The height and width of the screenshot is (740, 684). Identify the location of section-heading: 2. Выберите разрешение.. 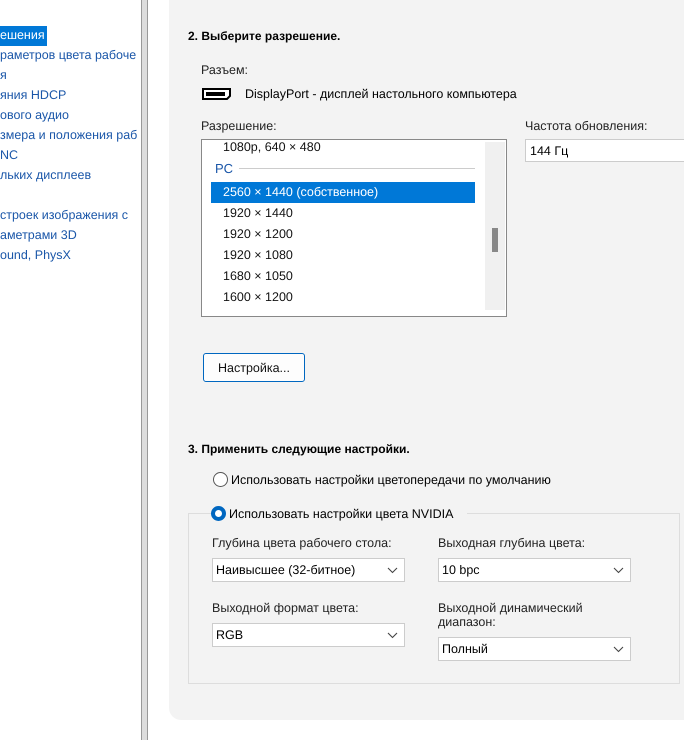
(265, 36).